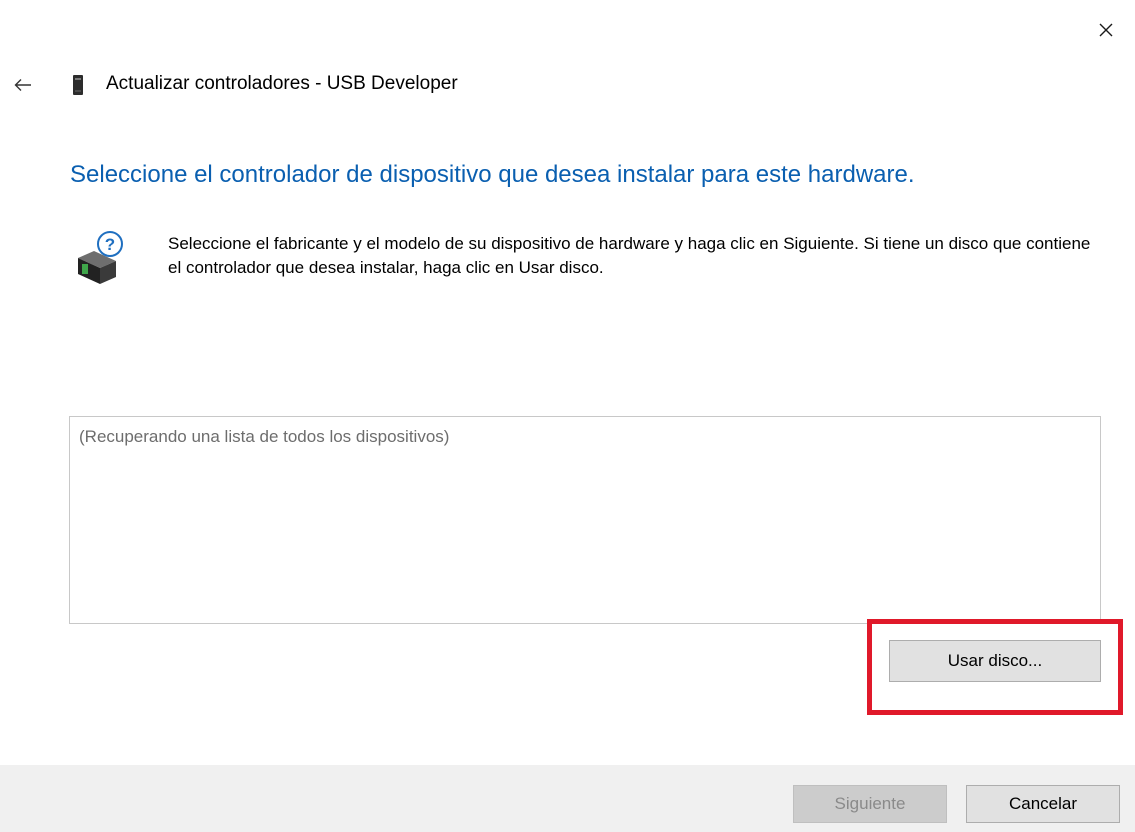 Image resolution: width=1135 pixels, height=832 pixels. What do you see at coordinates (870, 804) in the screenshot?
I see `next-button: Siguiente` at bounding box center [870, 804].